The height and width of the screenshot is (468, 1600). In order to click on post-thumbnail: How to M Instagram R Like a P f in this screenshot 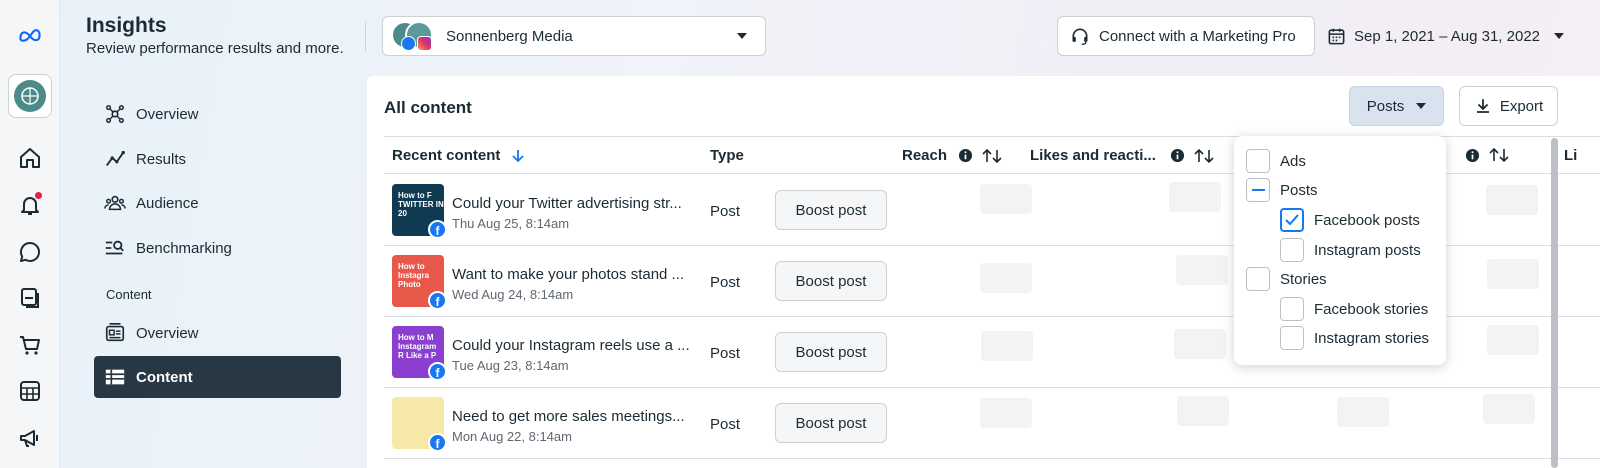, I will do `click(419, 353)`.